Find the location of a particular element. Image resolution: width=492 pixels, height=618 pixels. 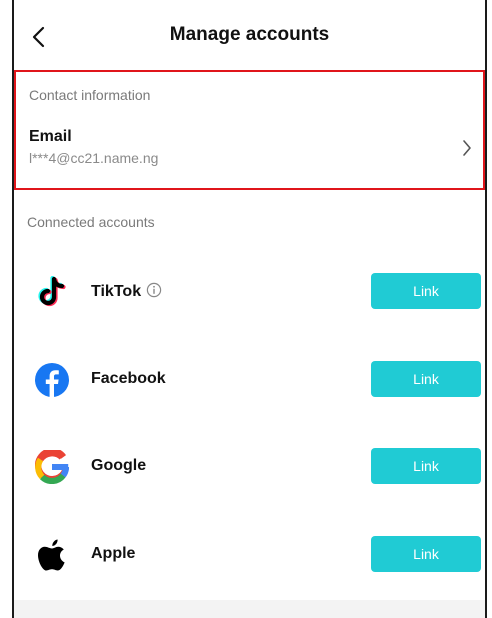

link-apple-button: Link is located at coordinates (426, 554).